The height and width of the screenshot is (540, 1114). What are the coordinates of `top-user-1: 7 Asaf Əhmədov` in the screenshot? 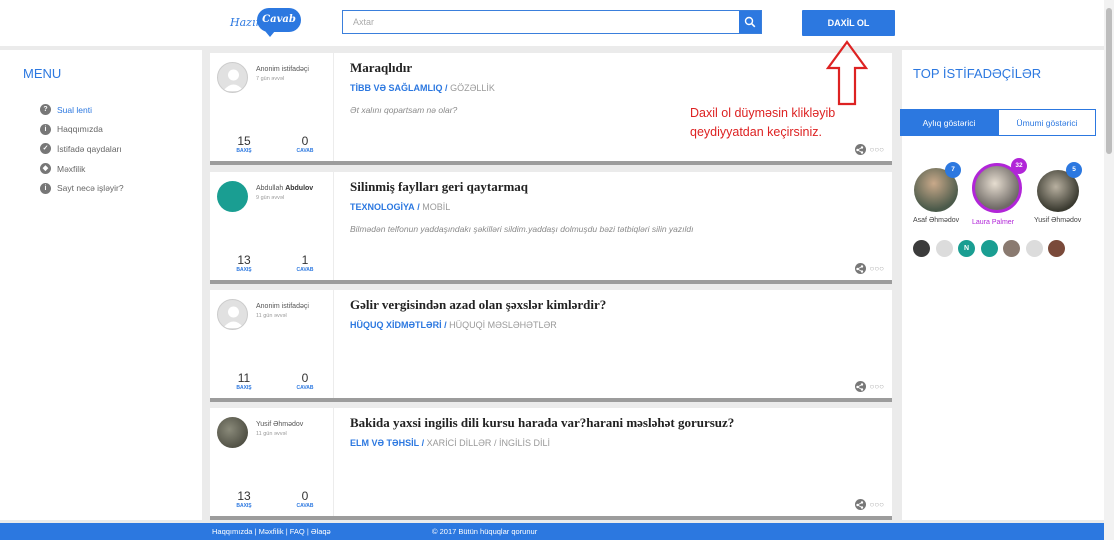 It's located at (942, 195).